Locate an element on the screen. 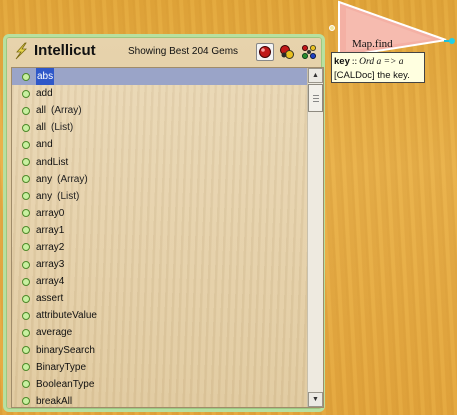 This screenshot has height=415, width=457. vertical-scrollbar: ▲ ▼ is located at coordinates (315, 237).